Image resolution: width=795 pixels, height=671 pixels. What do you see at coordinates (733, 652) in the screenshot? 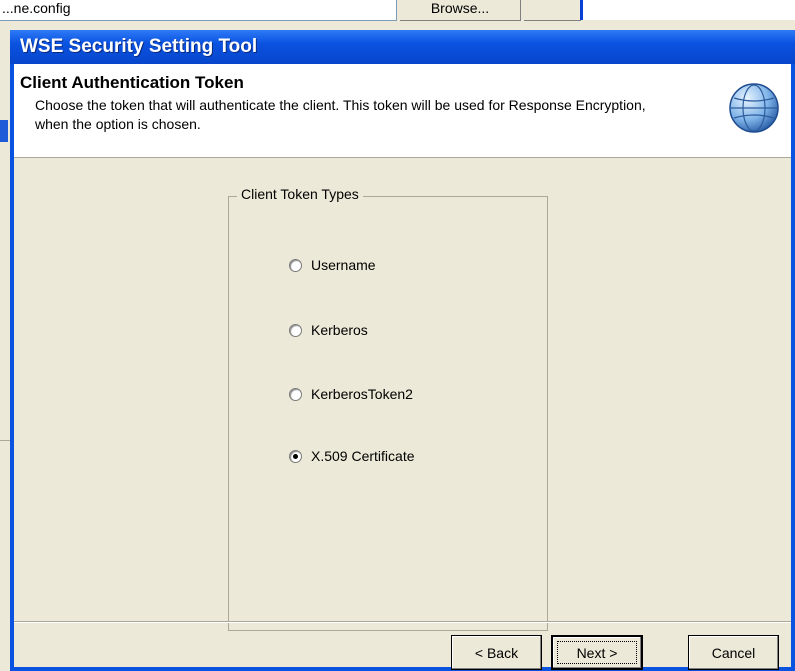
I see `cancel-button: Cancel` at bounding box center [733, 652].